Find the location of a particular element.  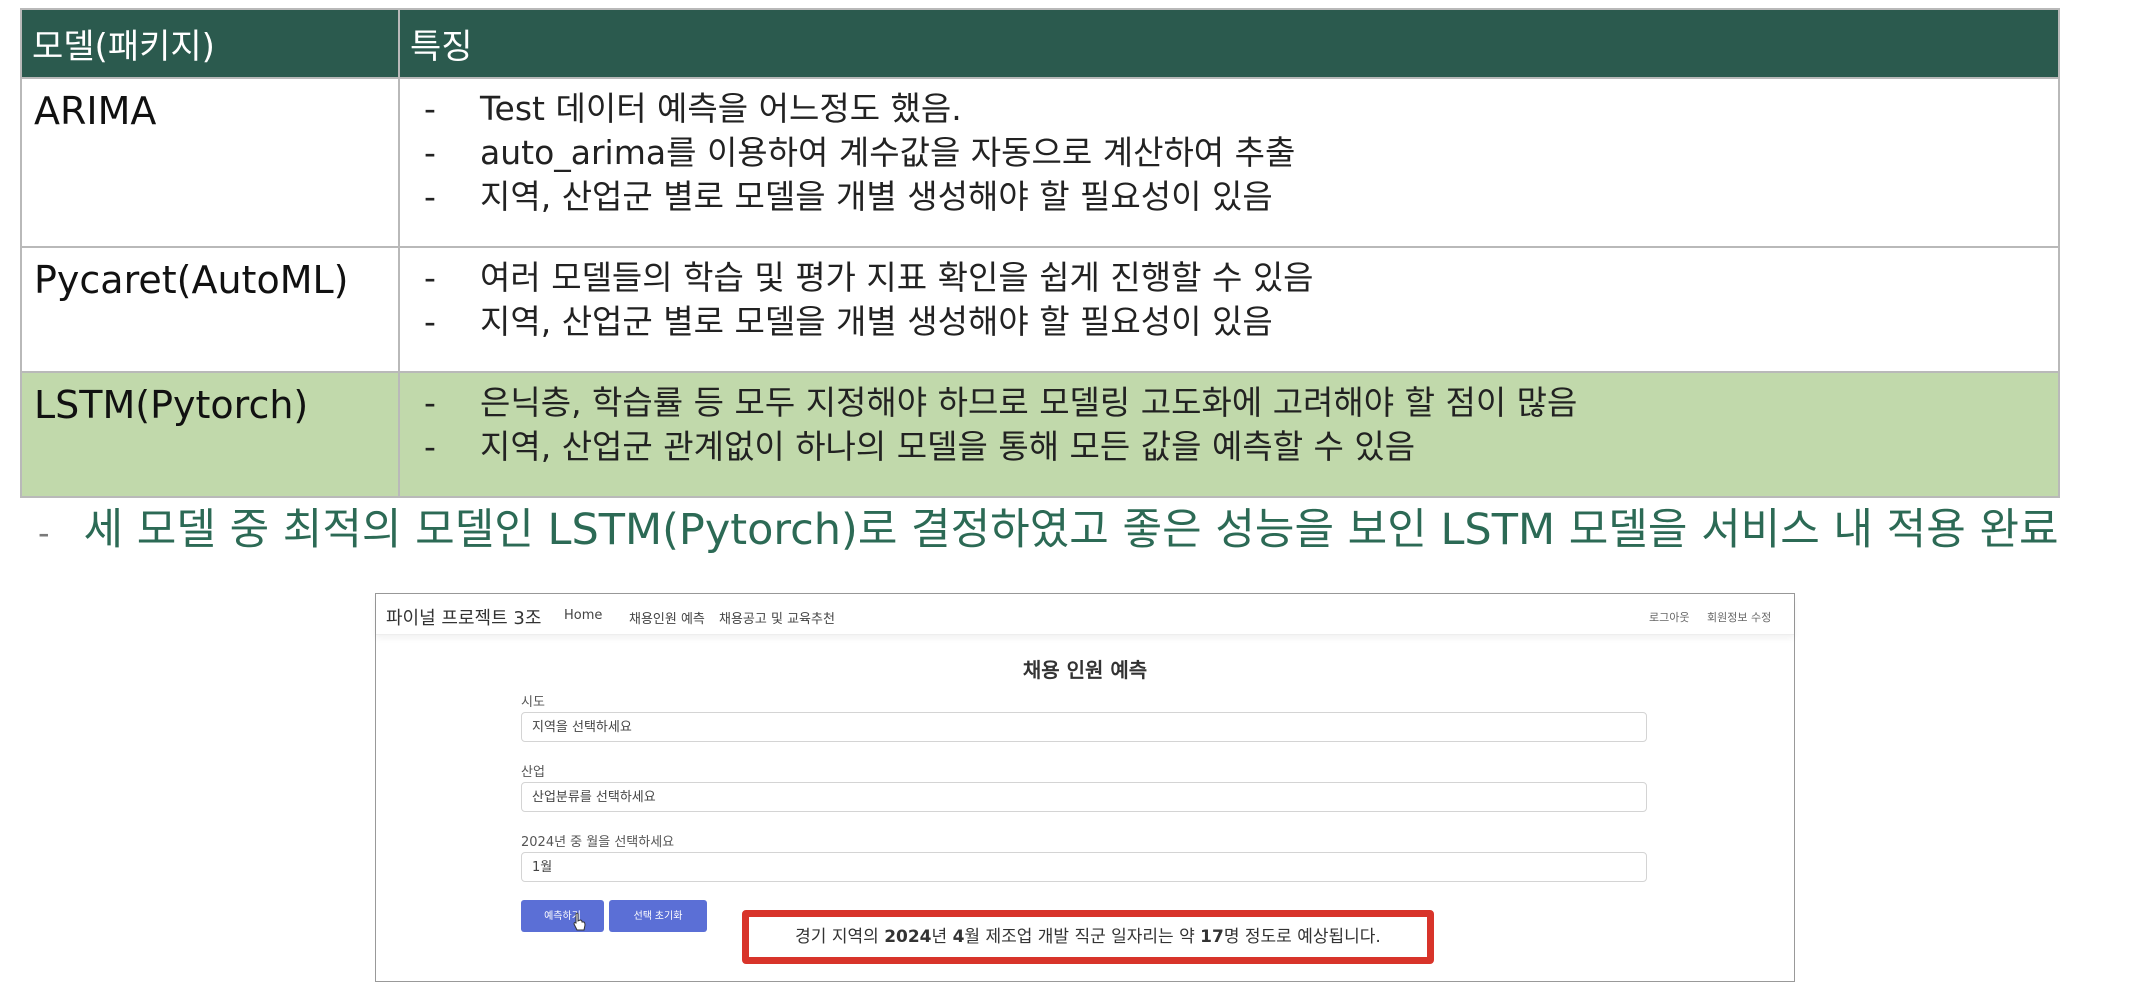

month-select: 1월 is located at coordinates (1084, 867).